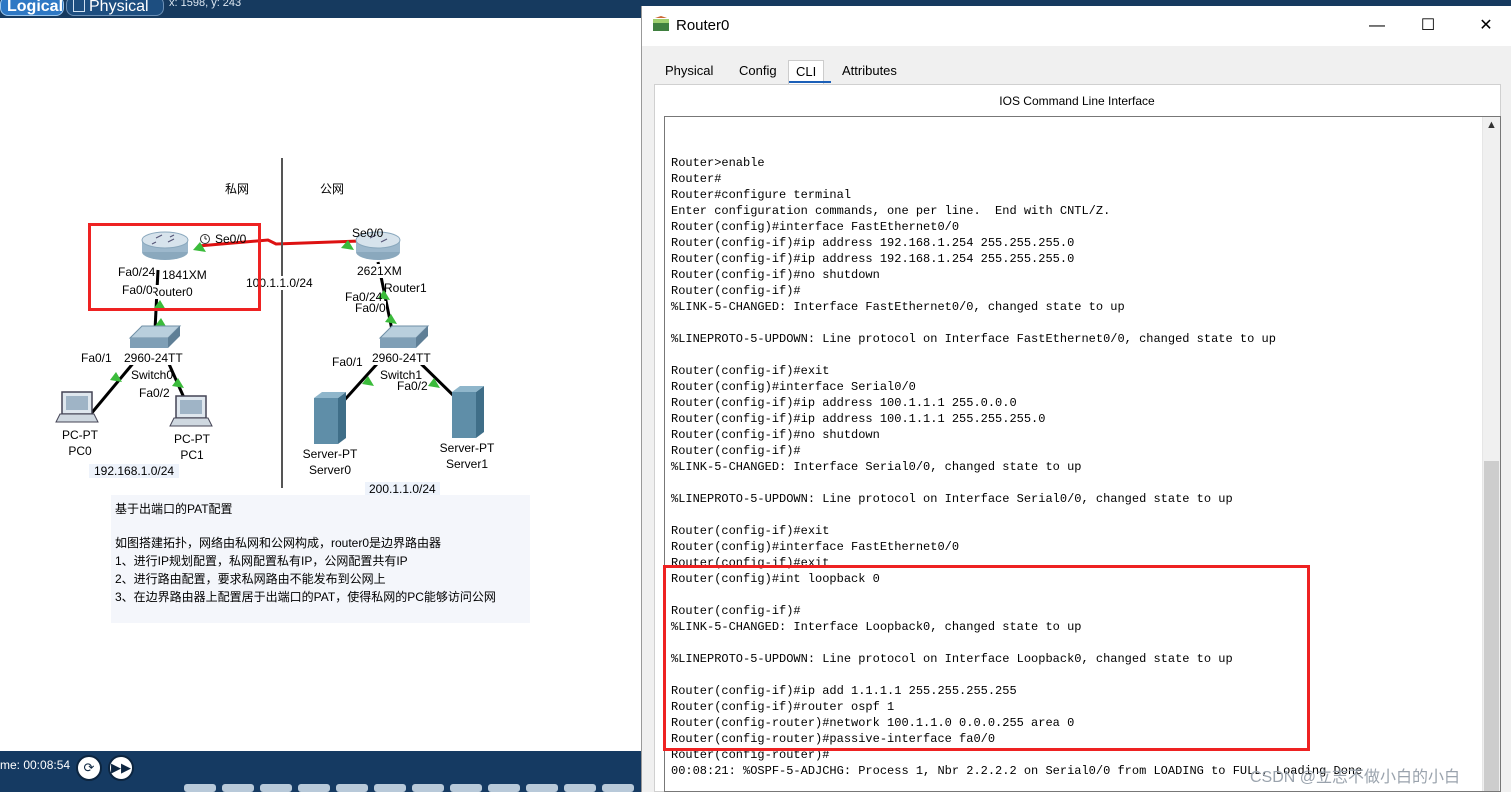  I want to click on window-tabs: Physical Config CLI Attributes, so click(783, 72).